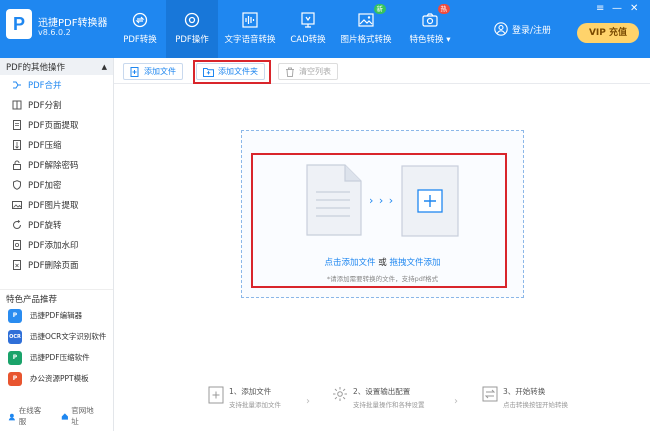 The width and height of the screenshot is (650, 431). What do you see at coordinates (600, 8) in the screenshot?
I see `menu-icon: ≡` at bounding box center [600, 8].